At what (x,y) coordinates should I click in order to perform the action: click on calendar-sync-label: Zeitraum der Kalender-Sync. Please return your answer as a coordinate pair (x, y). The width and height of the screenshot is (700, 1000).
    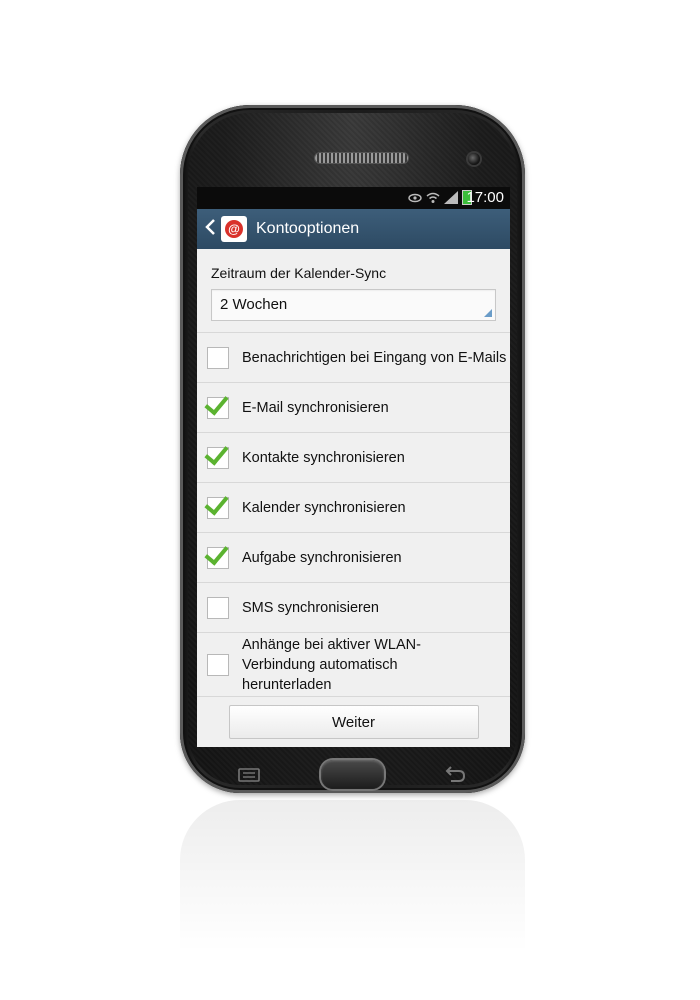
    Looking at the image, I should click on (299, 273).